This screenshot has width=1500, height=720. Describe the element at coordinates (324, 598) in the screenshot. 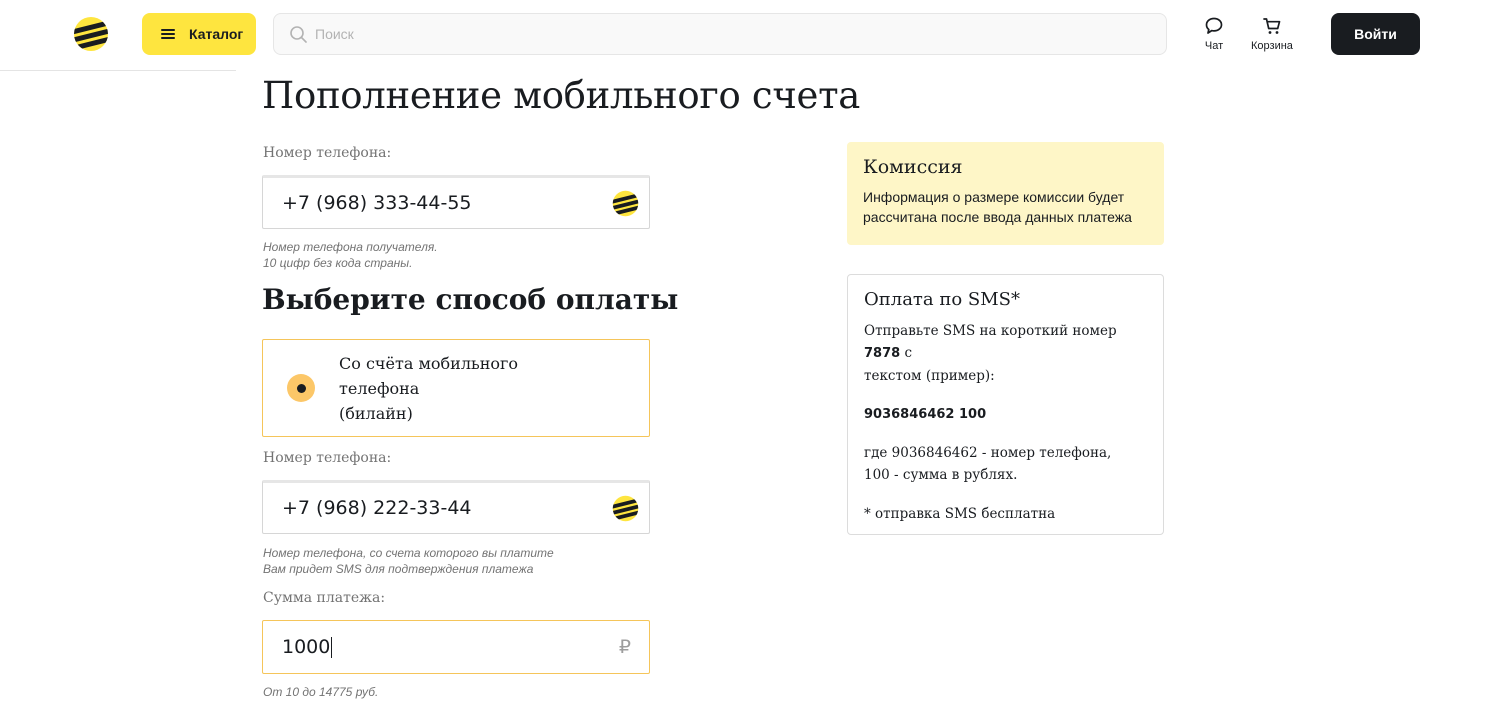

I see `amount-label: Сумма платежа:` at that location.